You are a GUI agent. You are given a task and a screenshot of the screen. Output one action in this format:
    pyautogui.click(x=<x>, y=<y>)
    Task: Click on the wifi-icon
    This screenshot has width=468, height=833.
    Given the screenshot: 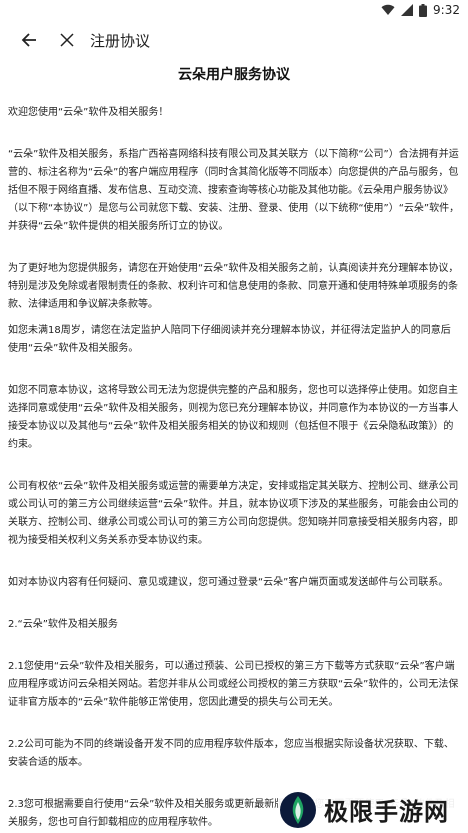 What is the action you would take?
    pyautogui.click(x=388, y=9)
    